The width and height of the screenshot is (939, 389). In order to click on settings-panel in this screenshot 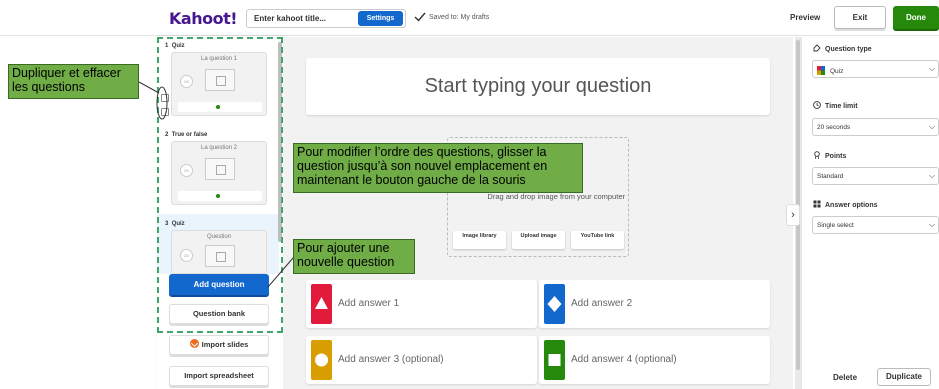, I will do `click(870, 213)`.